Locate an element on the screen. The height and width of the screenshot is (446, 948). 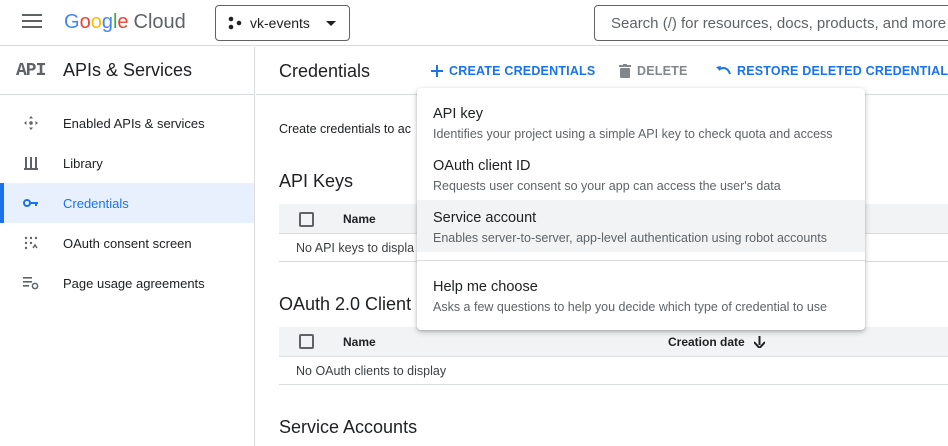
menu-item-title: API key is located at coordinates (458, 114).